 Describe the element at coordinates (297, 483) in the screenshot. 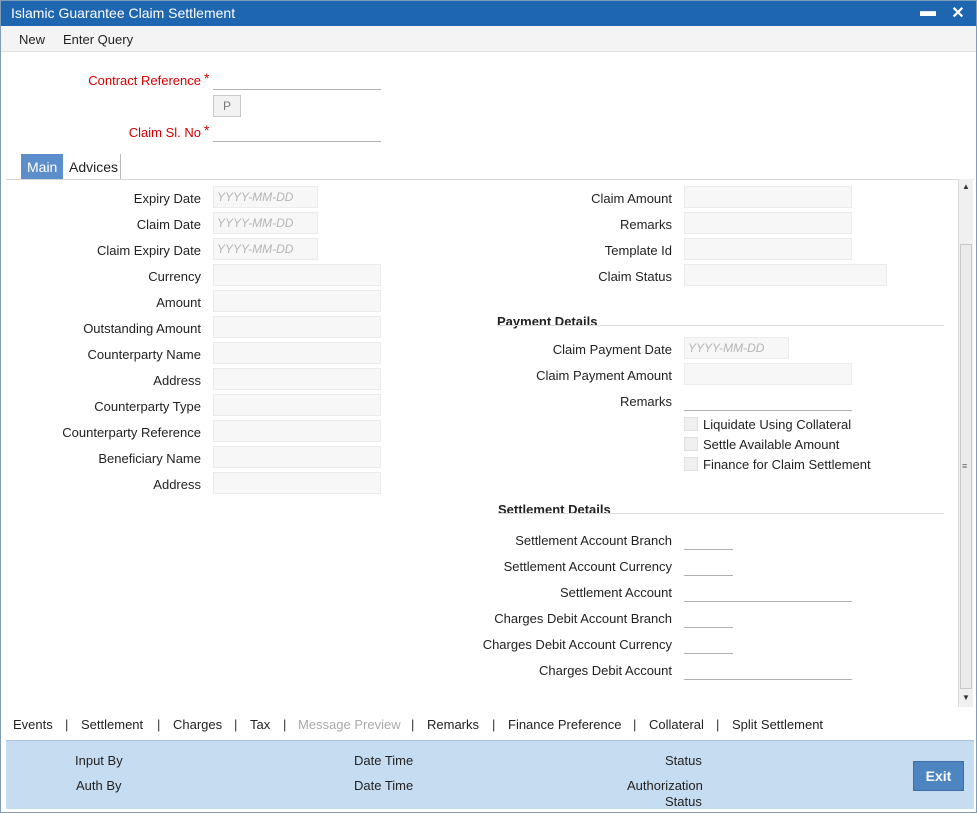

I see `beneficiary-address-input` at that location.